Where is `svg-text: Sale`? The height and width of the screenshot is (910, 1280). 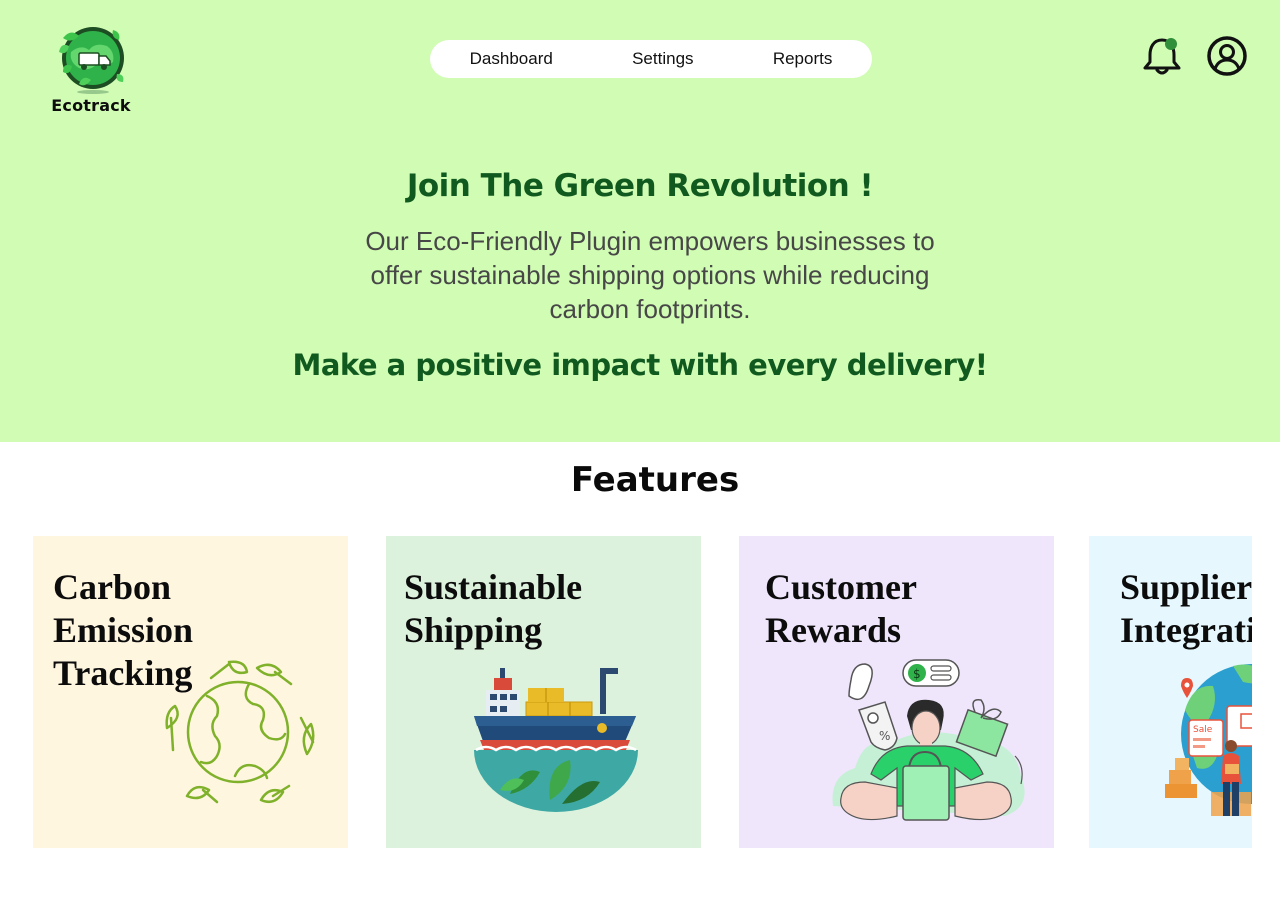
svg-text: Sale is located at coordinates (1203, 730).